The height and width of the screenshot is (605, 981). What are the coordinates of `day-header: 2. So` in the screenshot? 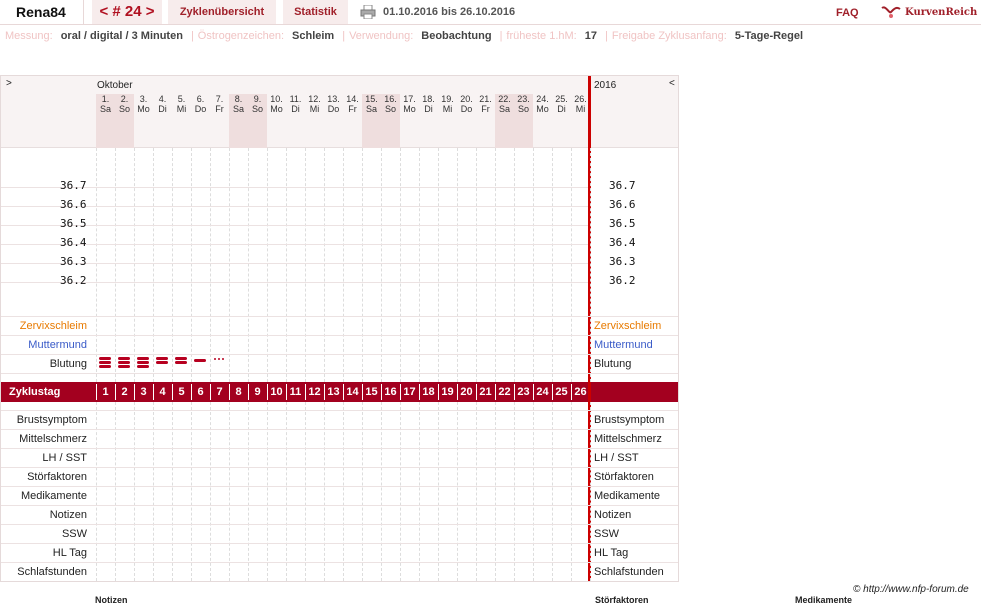 It's located at (124, 121).